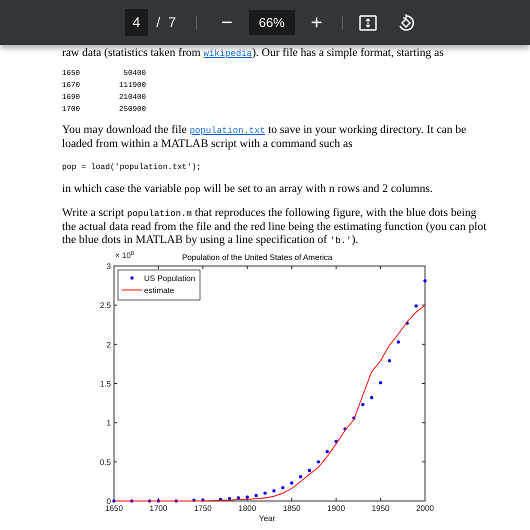 The height and width of the screenshot is (530, 530). What do you see at coordinates (108, 423) in the screenshot?
I see `y-tick-label: 1` at bounding box center [108, 423].